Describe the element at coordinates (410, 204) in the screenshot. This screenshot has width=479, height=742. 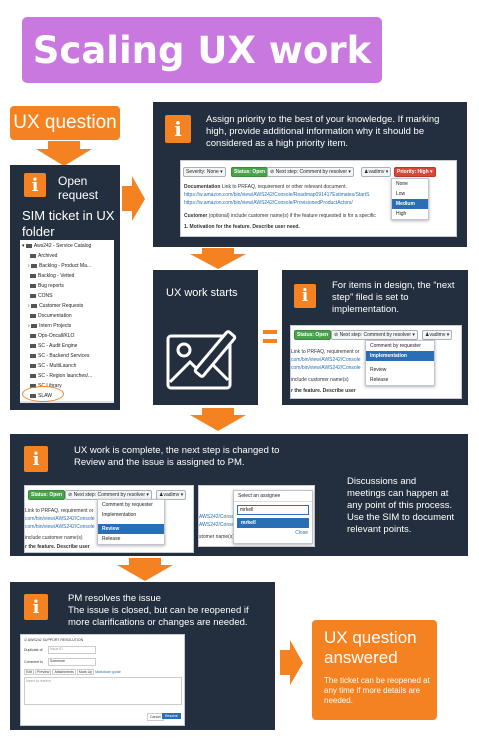
I see `priority-option-selected: Medium` at that location.